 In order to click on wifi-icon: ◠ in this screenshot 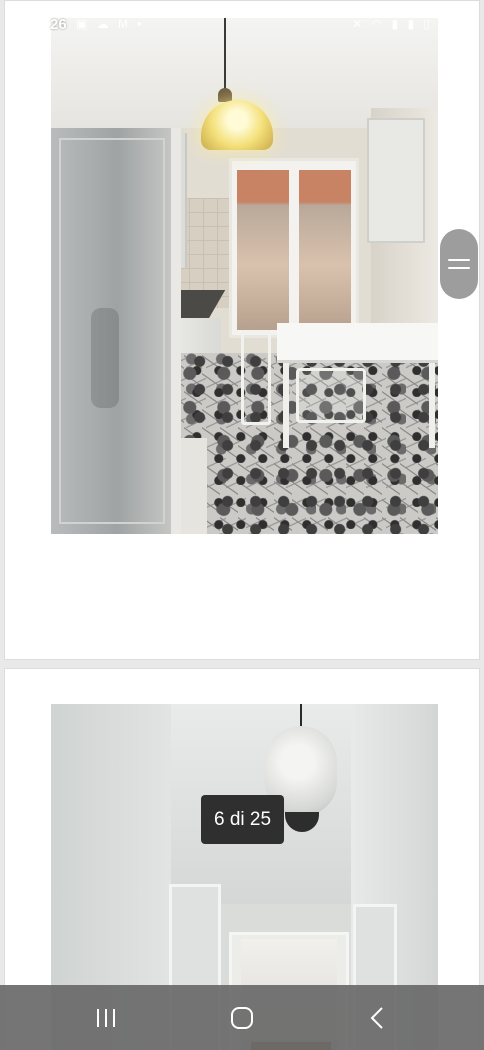, I will do `click(378, 24)`.